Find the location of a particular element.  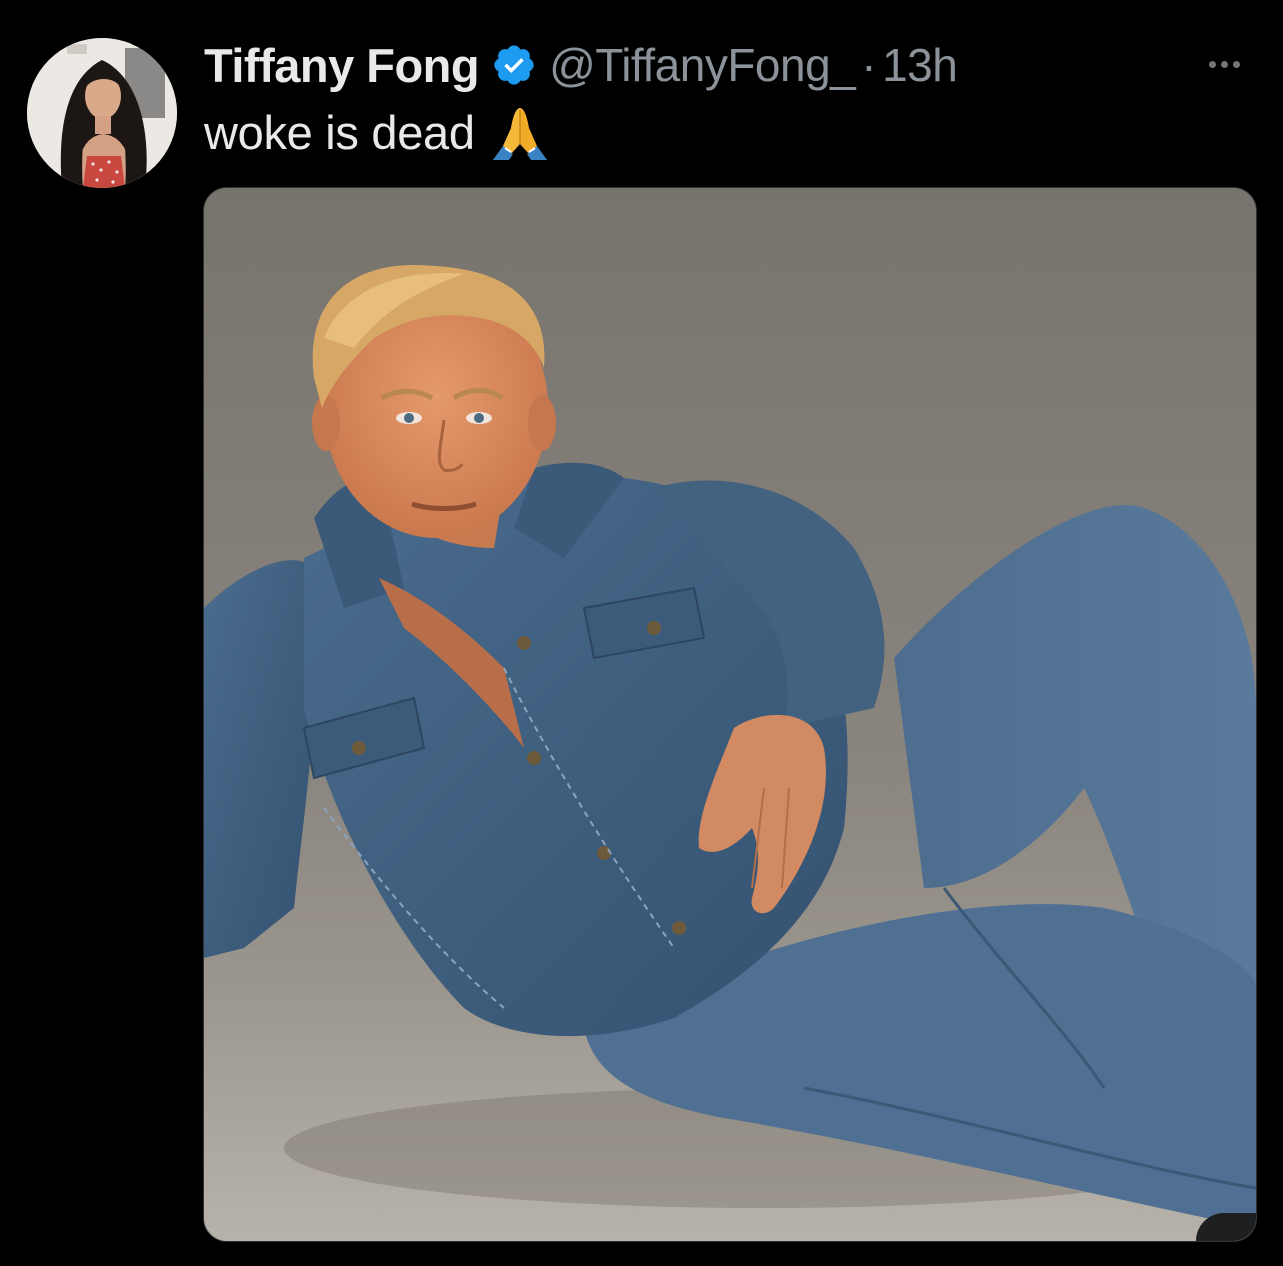

folded-hands-icon is located at coordinates (520, 132).